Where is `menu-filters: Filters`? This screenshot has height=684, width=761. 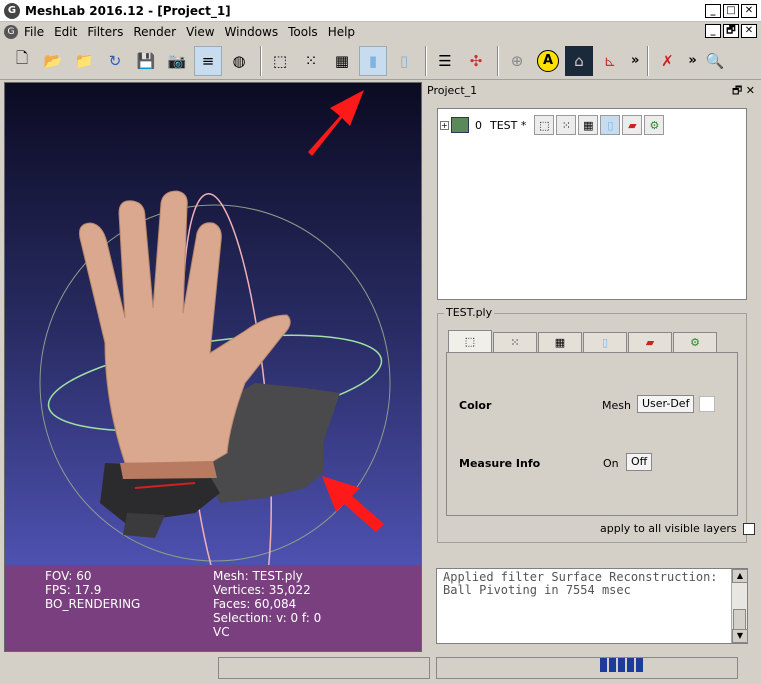 menu-filters: Filters is located at coordinates (105, 32).